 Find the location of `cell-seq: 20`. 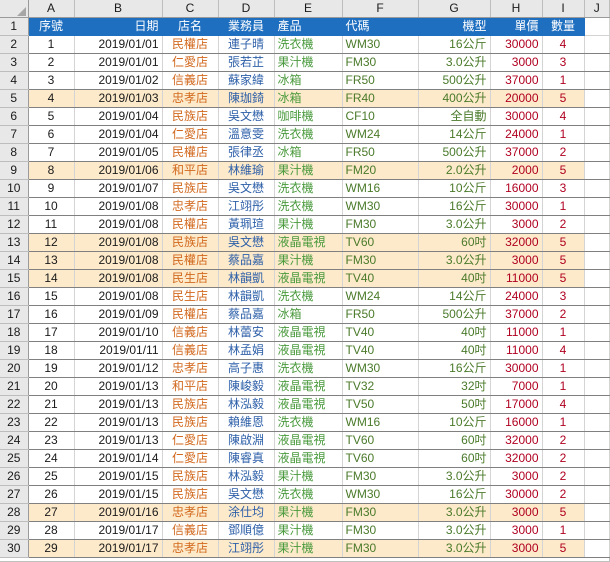

cell-seq: 20 is located at coordinates (51, 386).